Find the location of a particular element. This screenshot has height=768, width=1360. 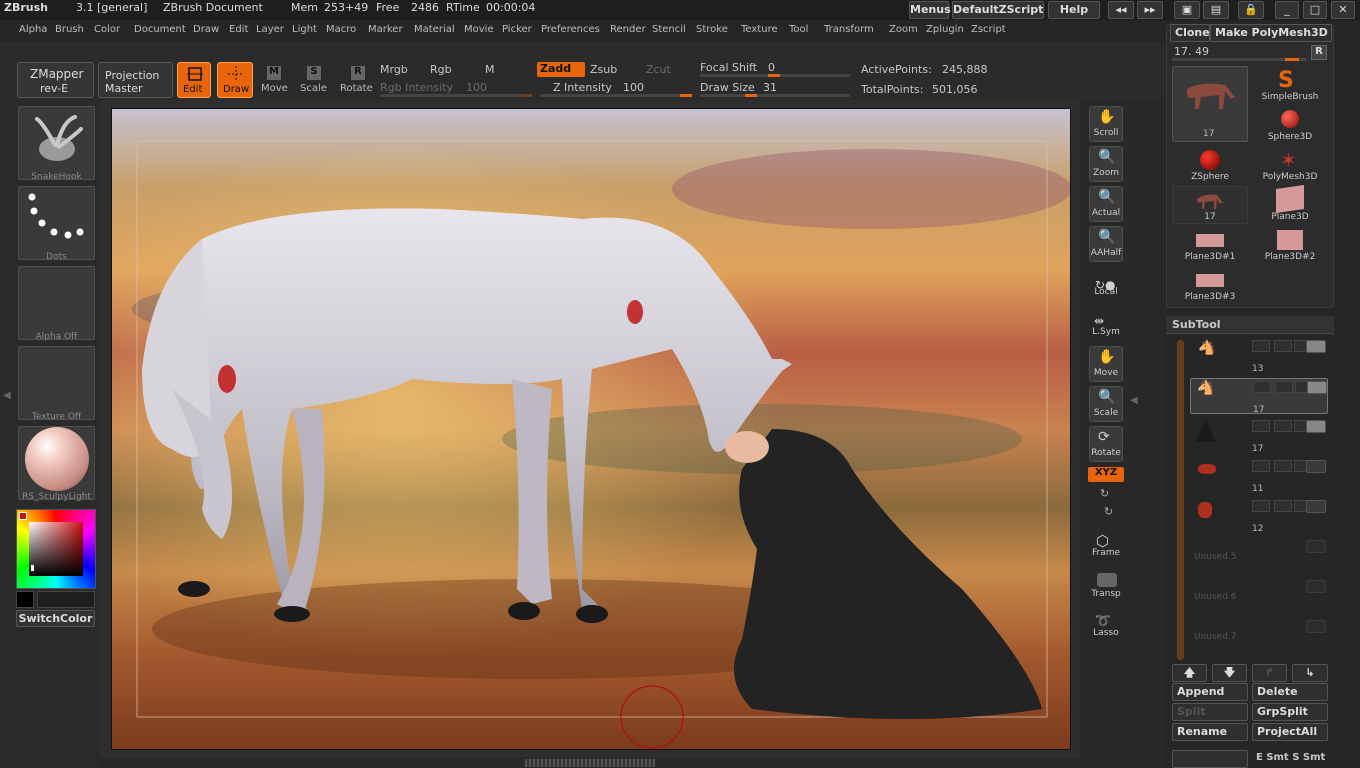

right-tray-arrow-icon: ◀ is located at coordinates (1134, 400).